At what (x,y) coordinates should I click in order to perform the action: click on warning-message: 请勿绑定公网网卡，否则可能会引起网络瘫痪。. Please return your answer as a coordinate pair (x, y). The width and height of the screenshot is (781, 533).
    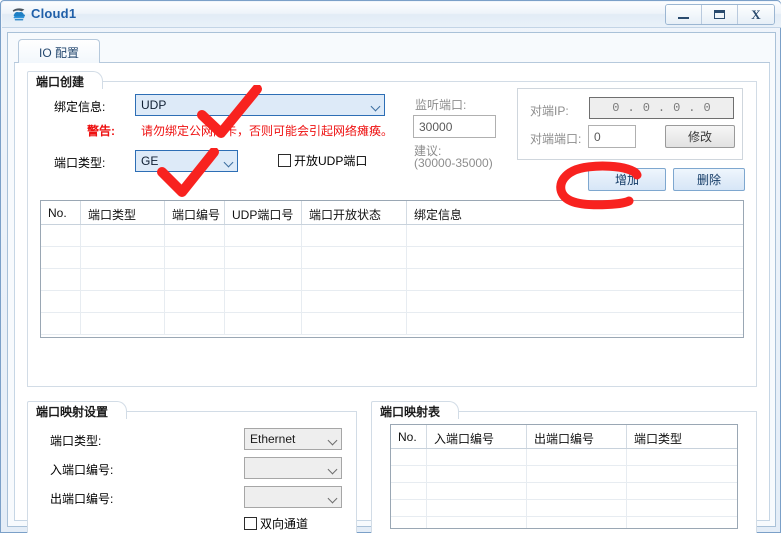
    Looking at the image, I should click on (267, 131).